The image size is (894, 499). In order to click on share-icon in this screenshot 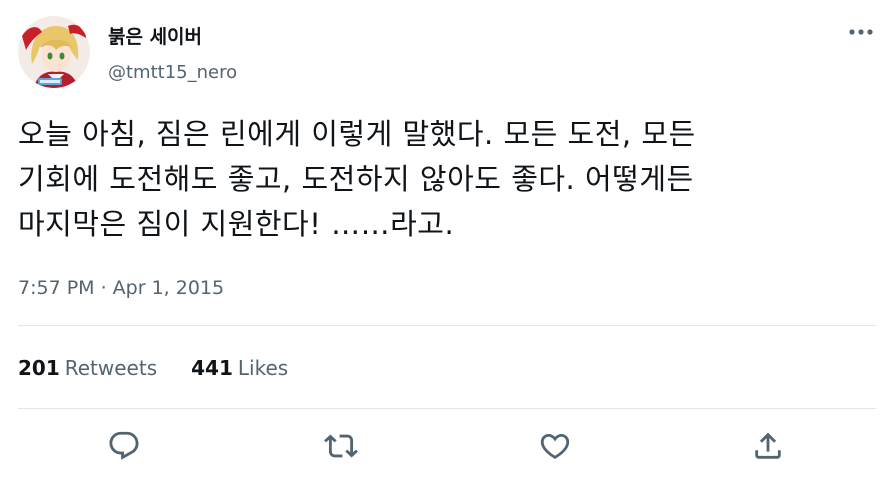, I will do `click(768, 445)`.